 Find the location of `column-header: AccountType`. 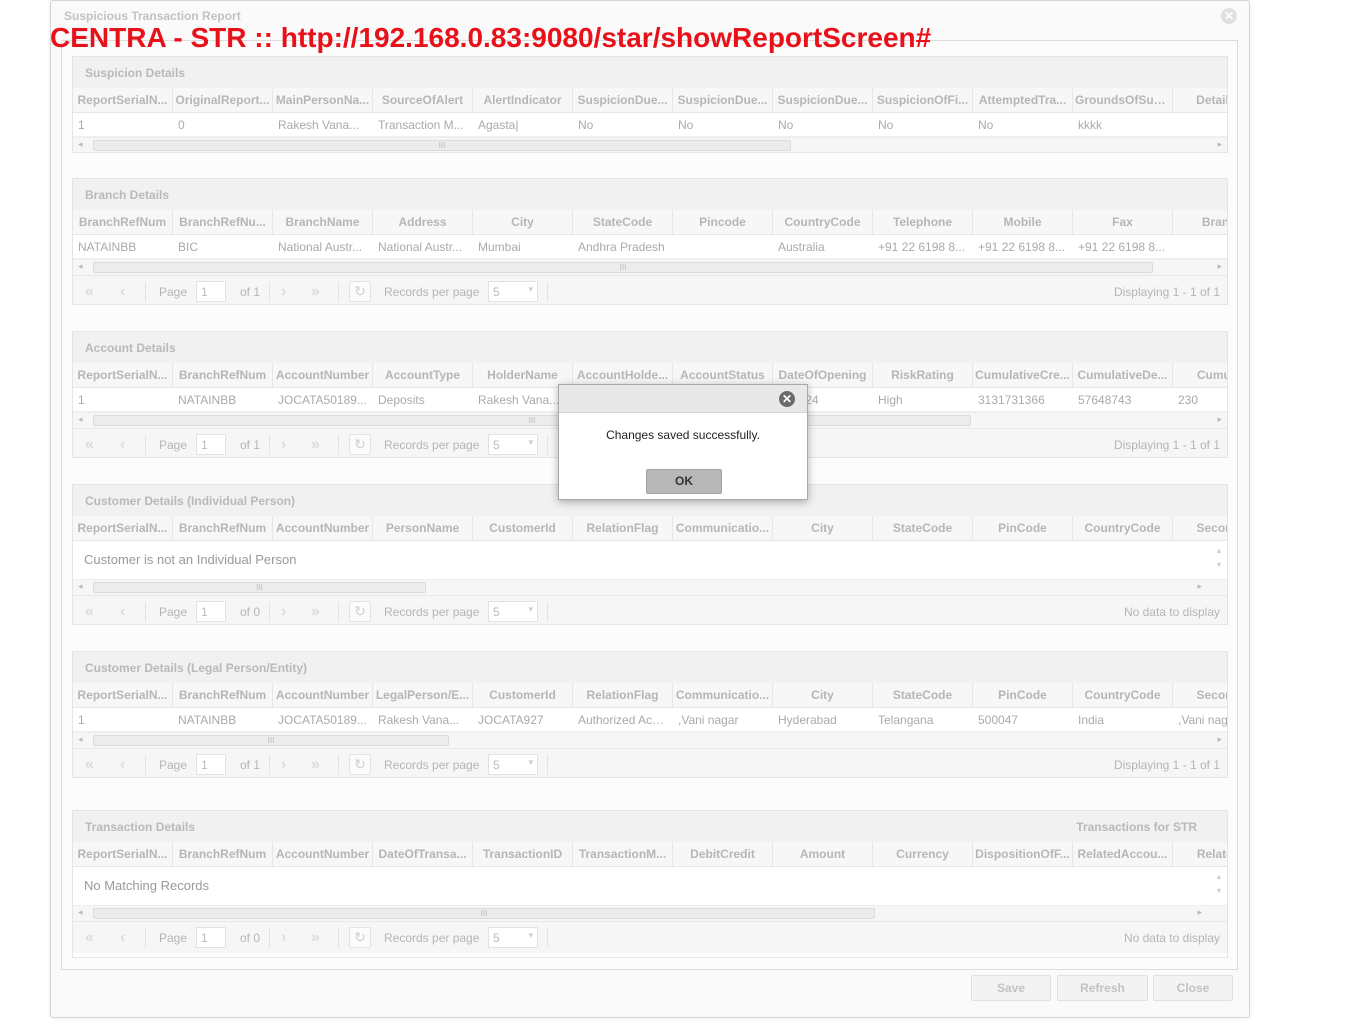

column-header: AccountType is located at coordinates (423, 375).